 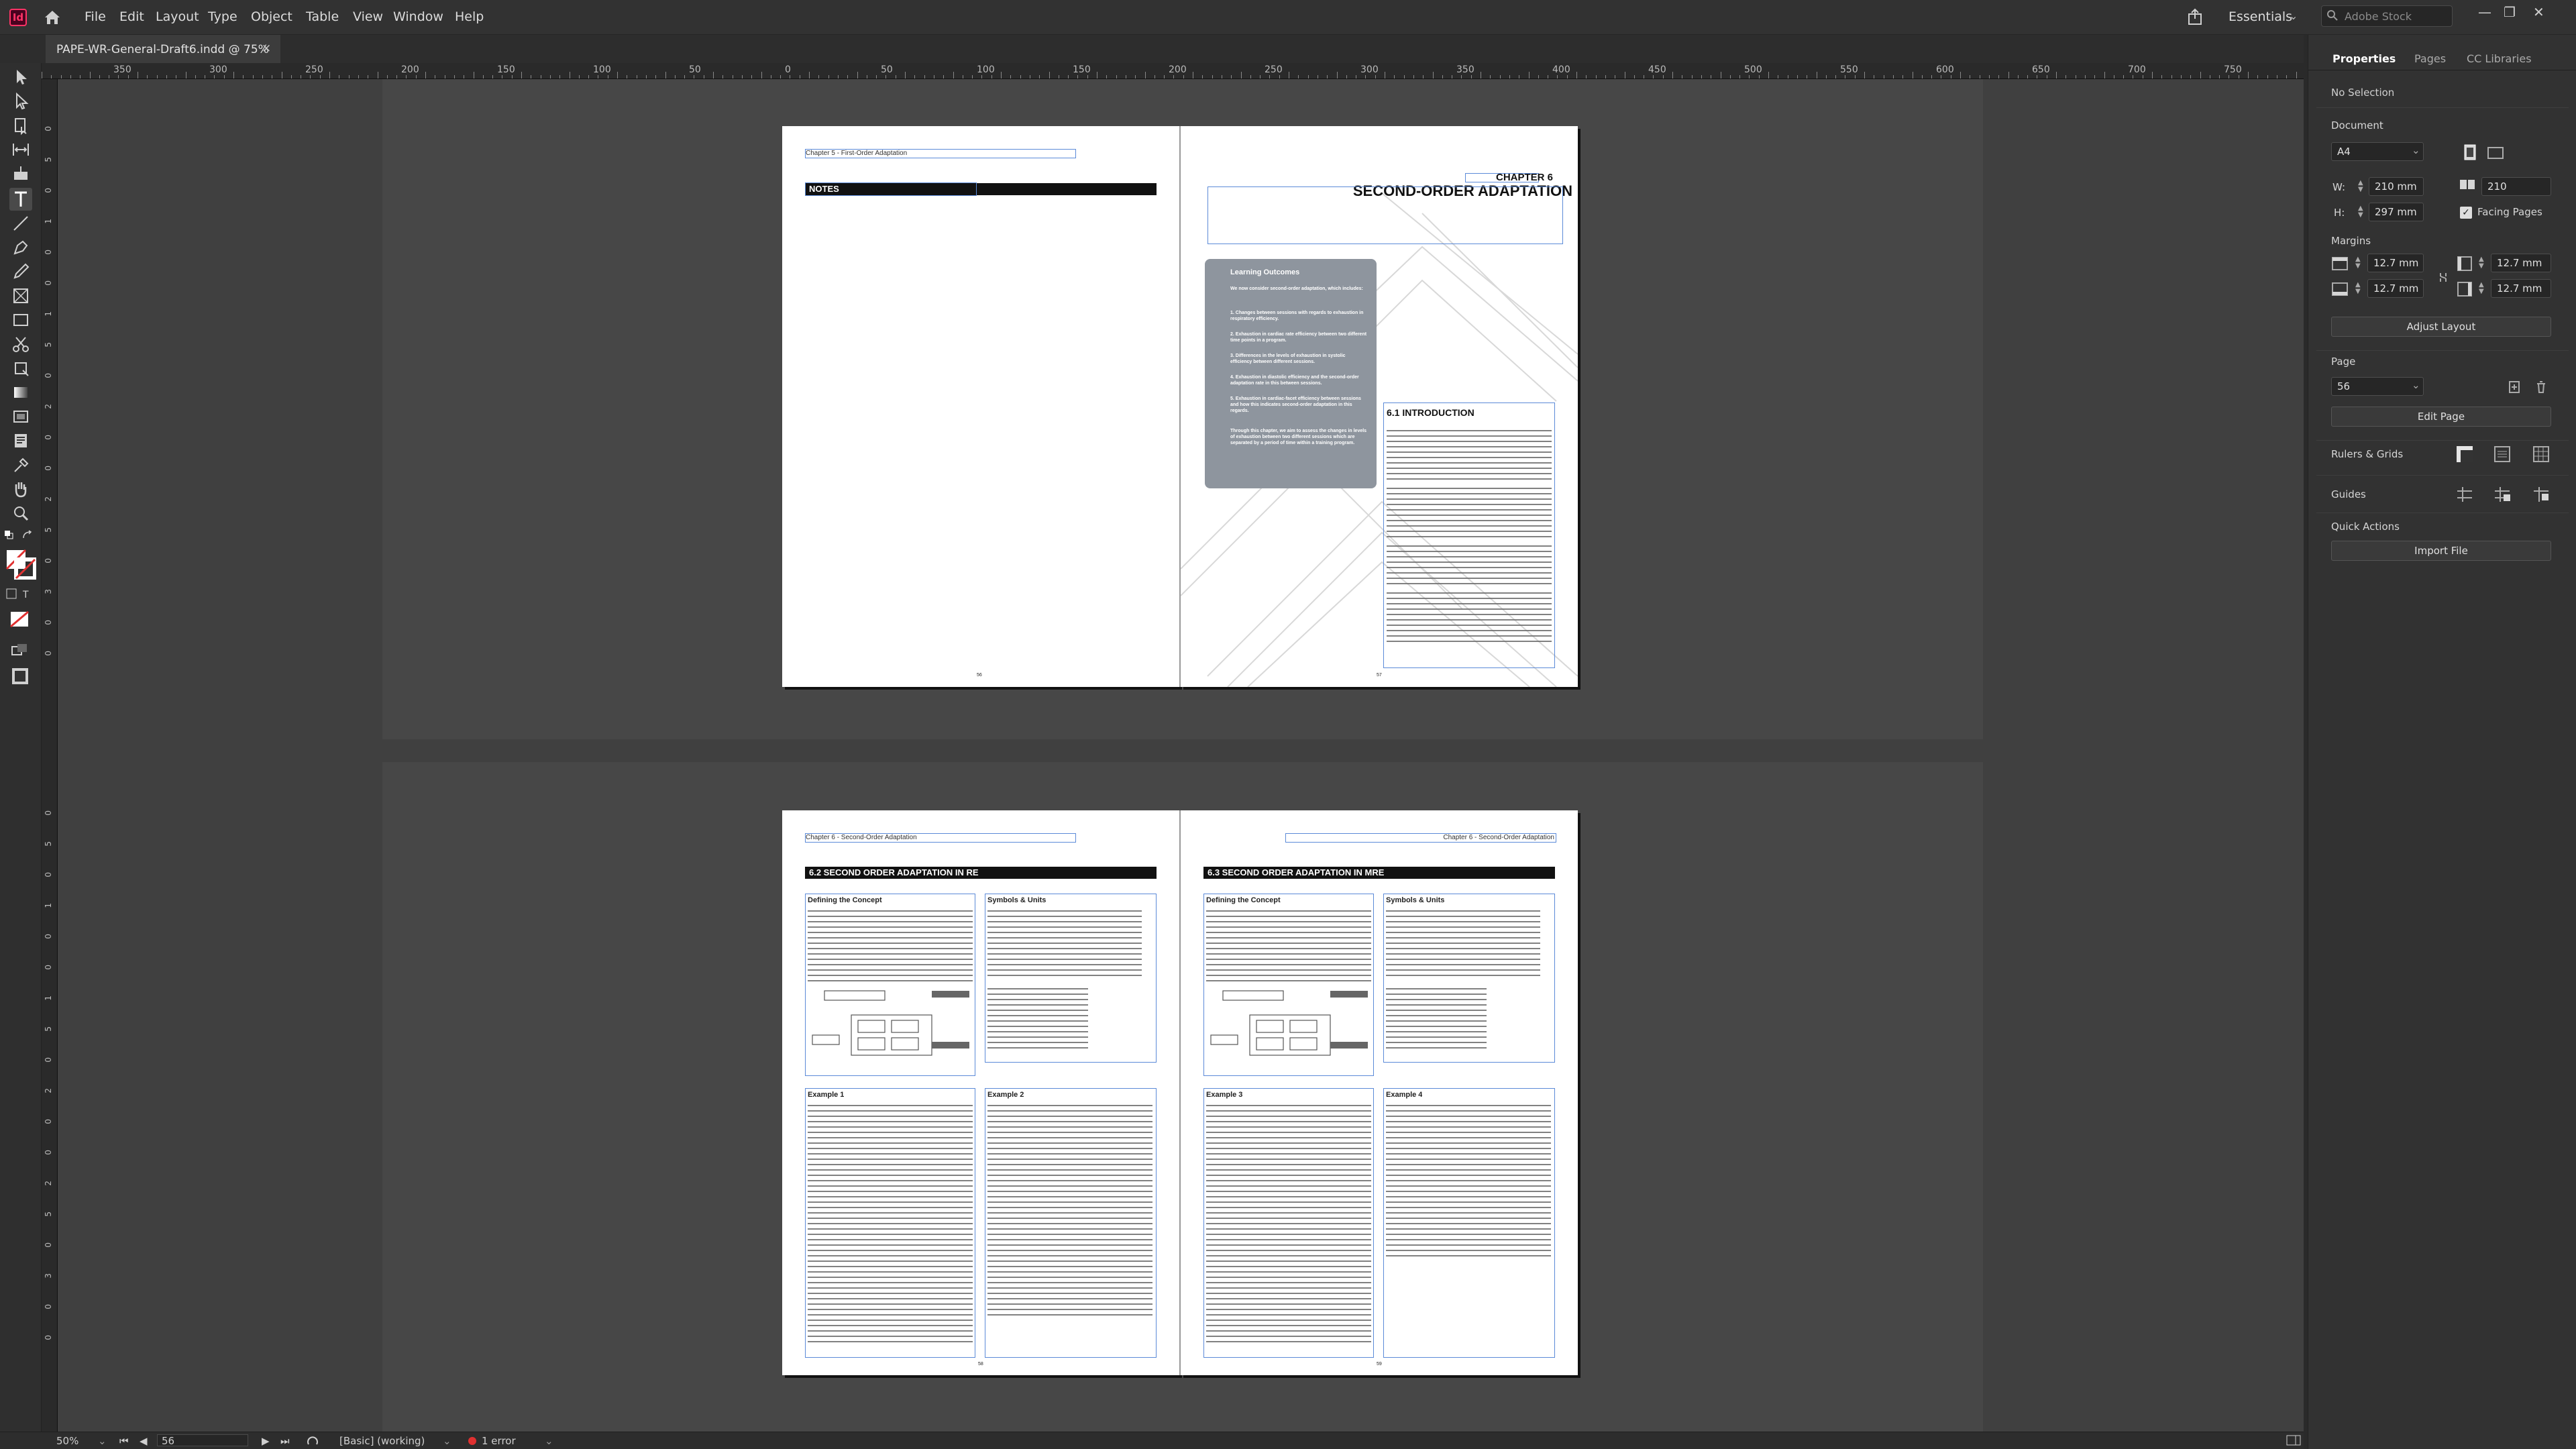 I want to click on margin-bottom-stepper-icon: ▲ ▼, so click(x=2358, y=288).